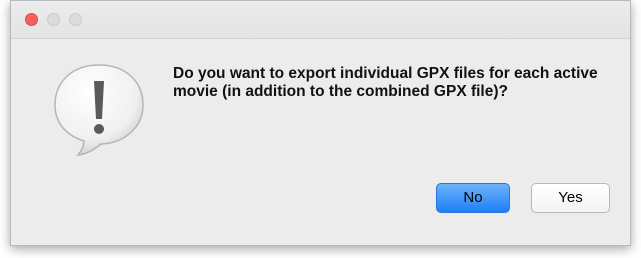 The image size is (641, 258). I want to click on close-window-button, so click(31, 19).